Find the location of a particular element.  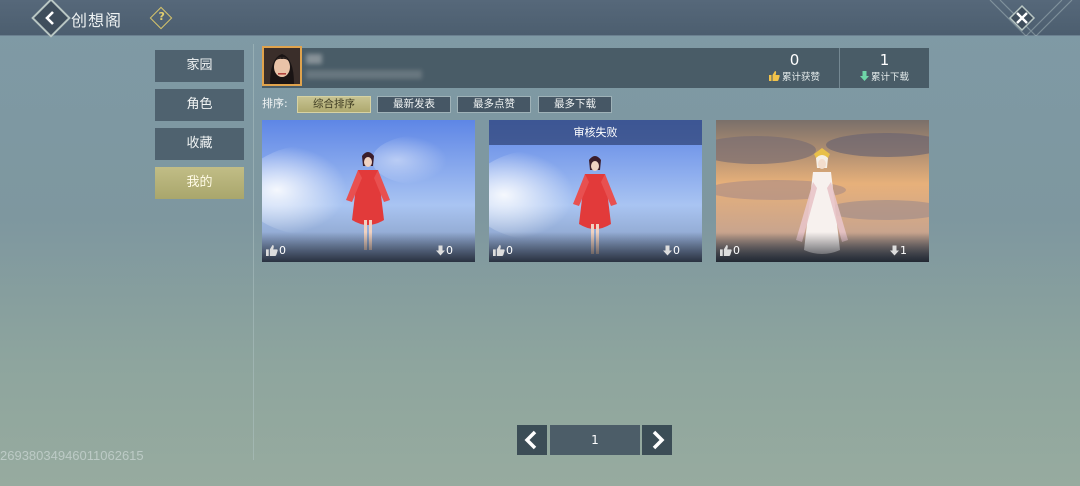

close-button is located at coordinates (1022, 18).